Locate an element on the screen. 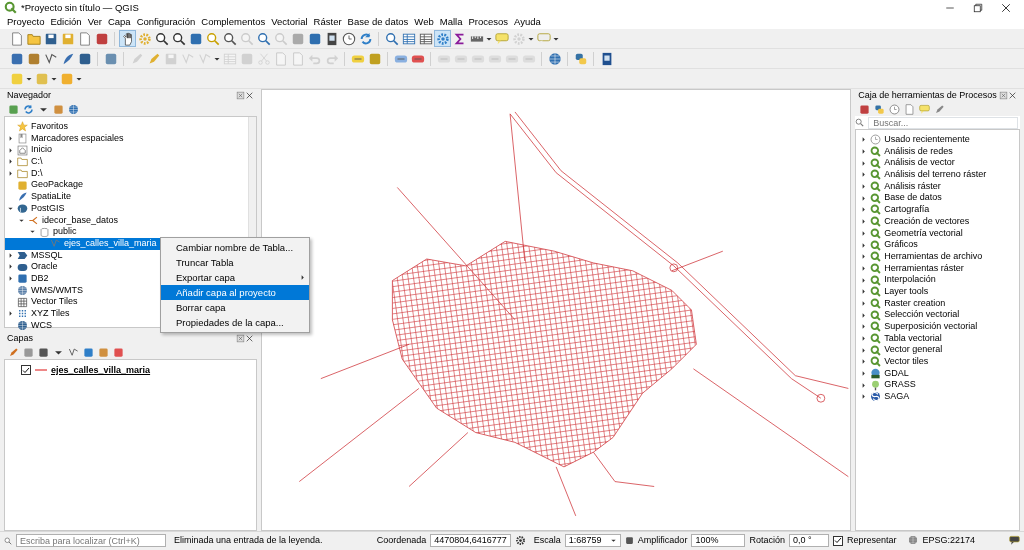 This screenshot has height=550, width=1024. menu-item: Proyecto is located at coordinates (26, 22).